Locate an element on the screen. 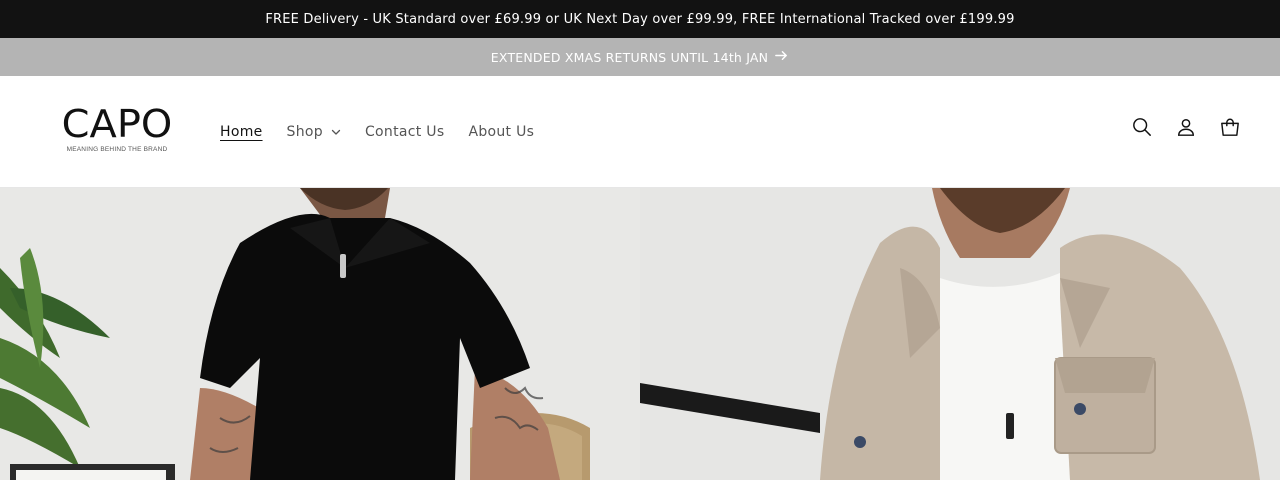 The image size is (1280, 480). main-nav: Home Shop Contact Us About Us is located at coordinates (377, 132).